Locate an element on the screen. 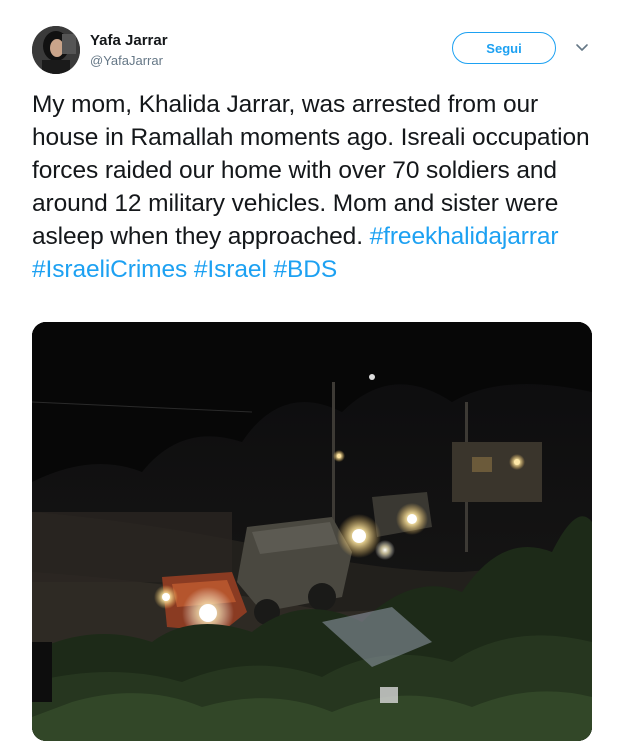 The image size is (631, 747). author-name: Yafa Jarrar is located at coordinates (129, 40).